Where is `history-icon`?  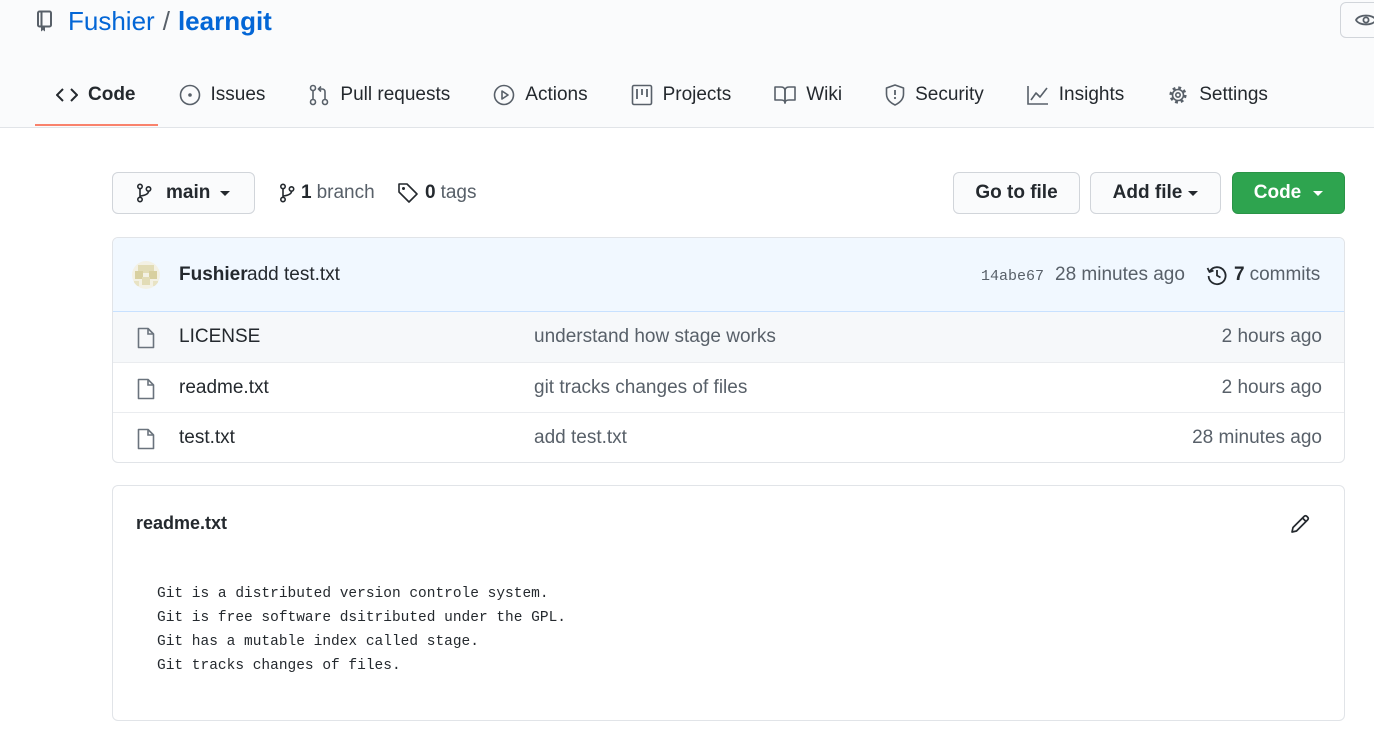
history-icon is located at coordinates (1217, 275).